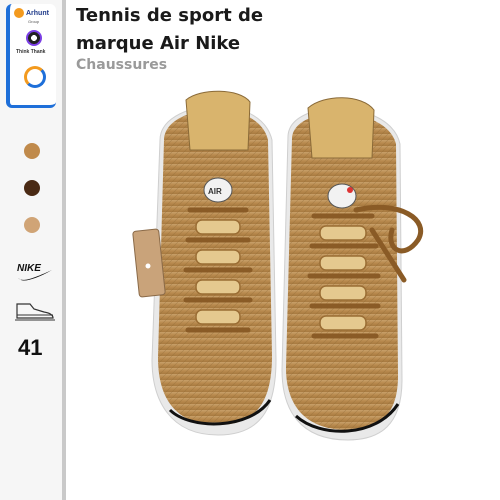 The height and width of the screenshot is (500, 500). What do you see at coordinates (29, 268) in the screenshot?
I see `svg-text: NIKE` at bounding box center [29, 268].